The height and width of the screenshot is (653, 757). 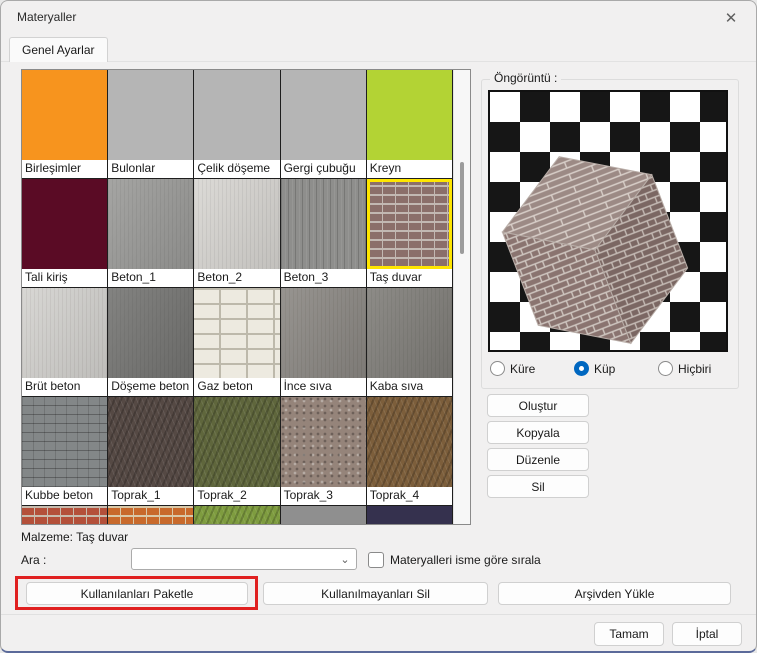 What do you see at coordinates (375, 593) in the screenshot?
I see `kullanilmayanlari-sil-button: Kullanılmayanları Sil` at bounding box center [375, 593].